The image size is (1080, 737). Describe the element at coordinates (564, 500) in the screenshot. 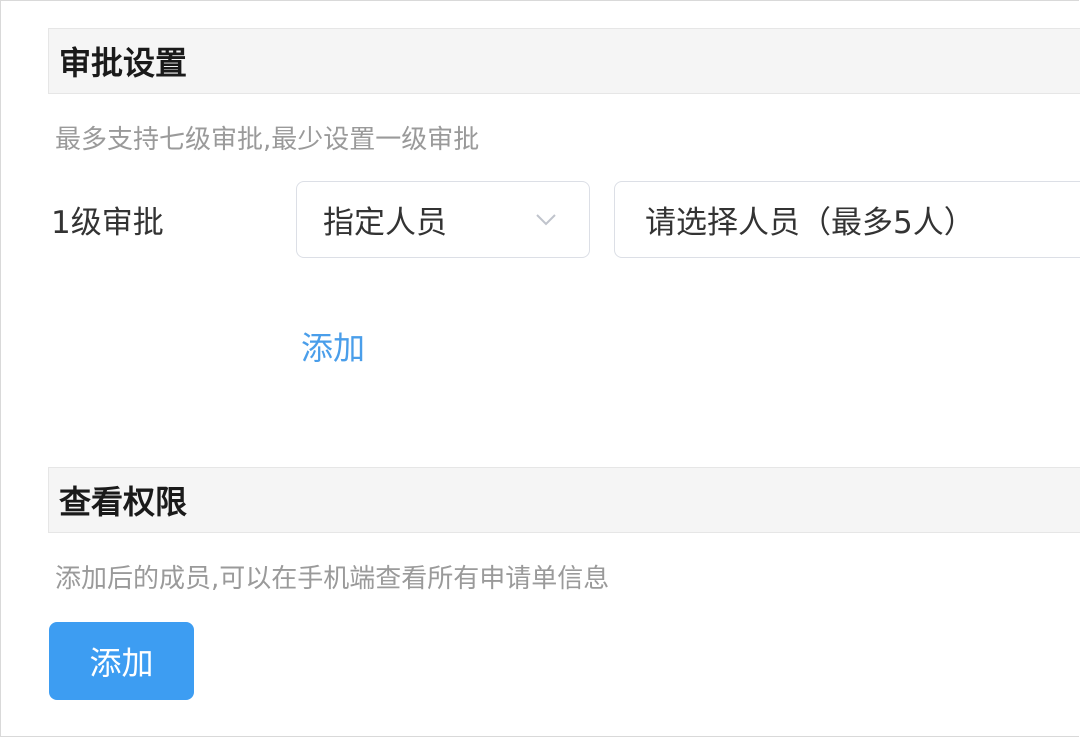

I see `view-permission-header: 查看权限` at that location.